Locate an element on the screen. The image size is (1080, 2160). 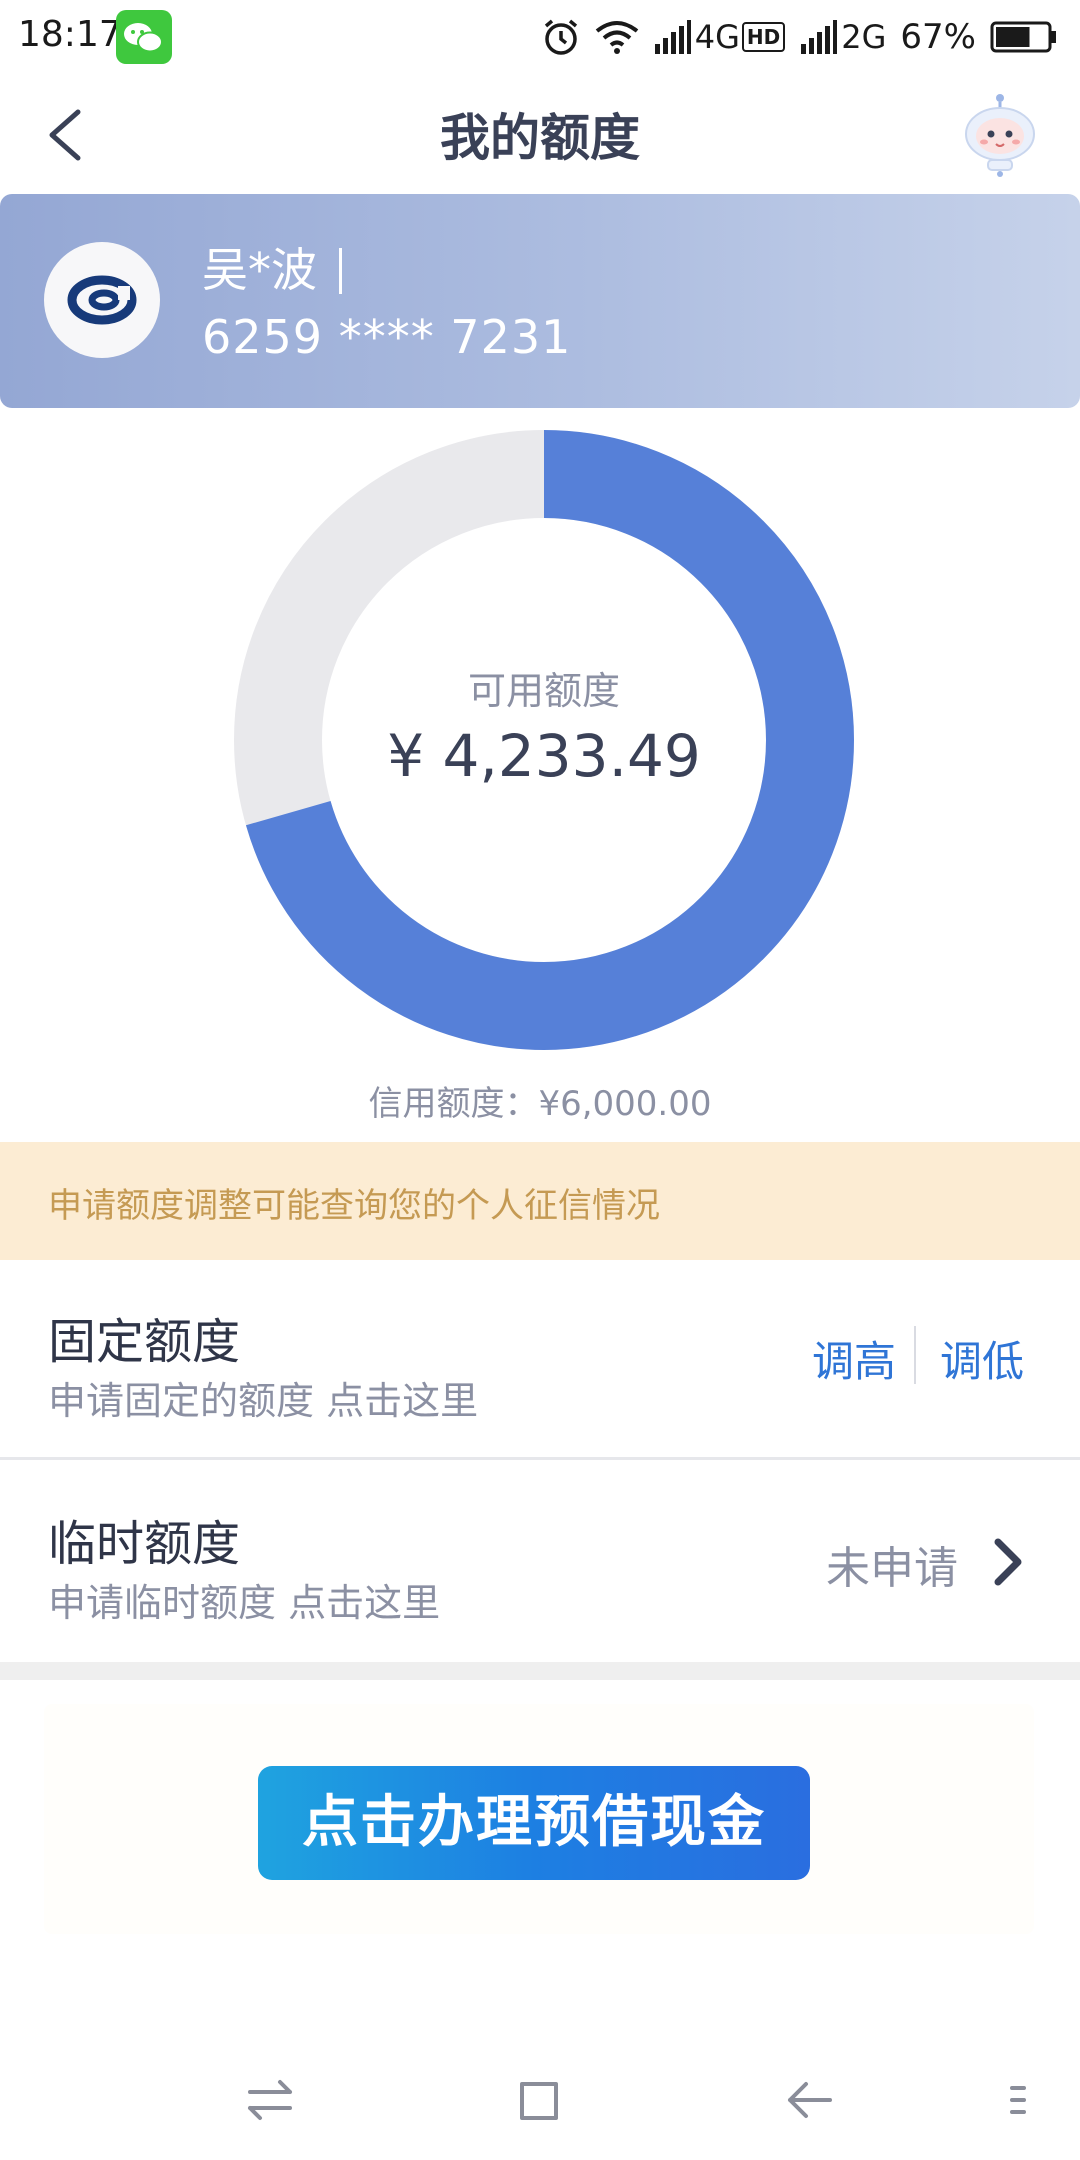
hd-badge: HD is located at coordinates (763, 37).